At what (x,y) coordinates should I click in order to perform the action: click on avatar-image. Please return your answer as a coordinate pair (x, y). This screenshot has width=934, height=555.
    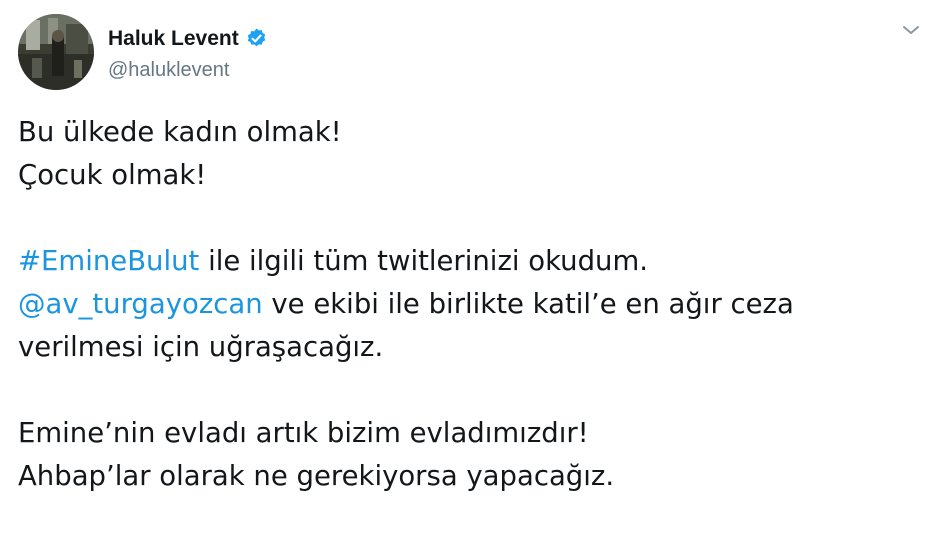
    Looking at the image, I should click on (56, 52).